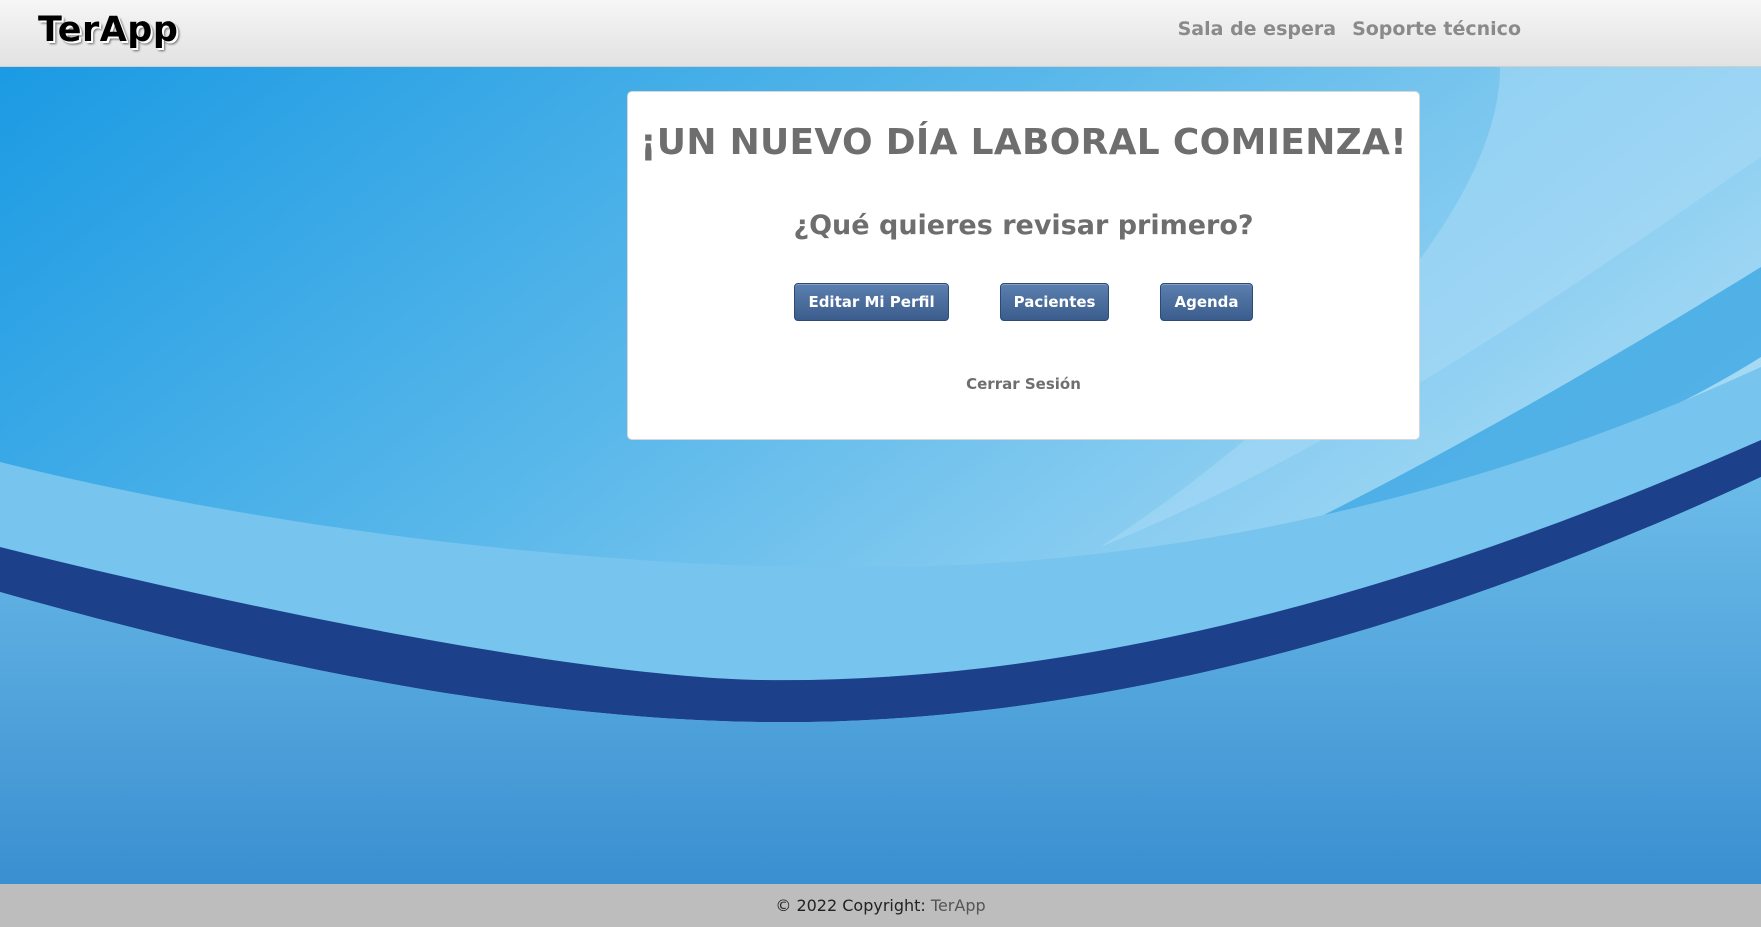 The width and height of the screenshot is (1761, 927). I want to click on edit-profile-button: Editar Mi Perfil, so click(871, 302).